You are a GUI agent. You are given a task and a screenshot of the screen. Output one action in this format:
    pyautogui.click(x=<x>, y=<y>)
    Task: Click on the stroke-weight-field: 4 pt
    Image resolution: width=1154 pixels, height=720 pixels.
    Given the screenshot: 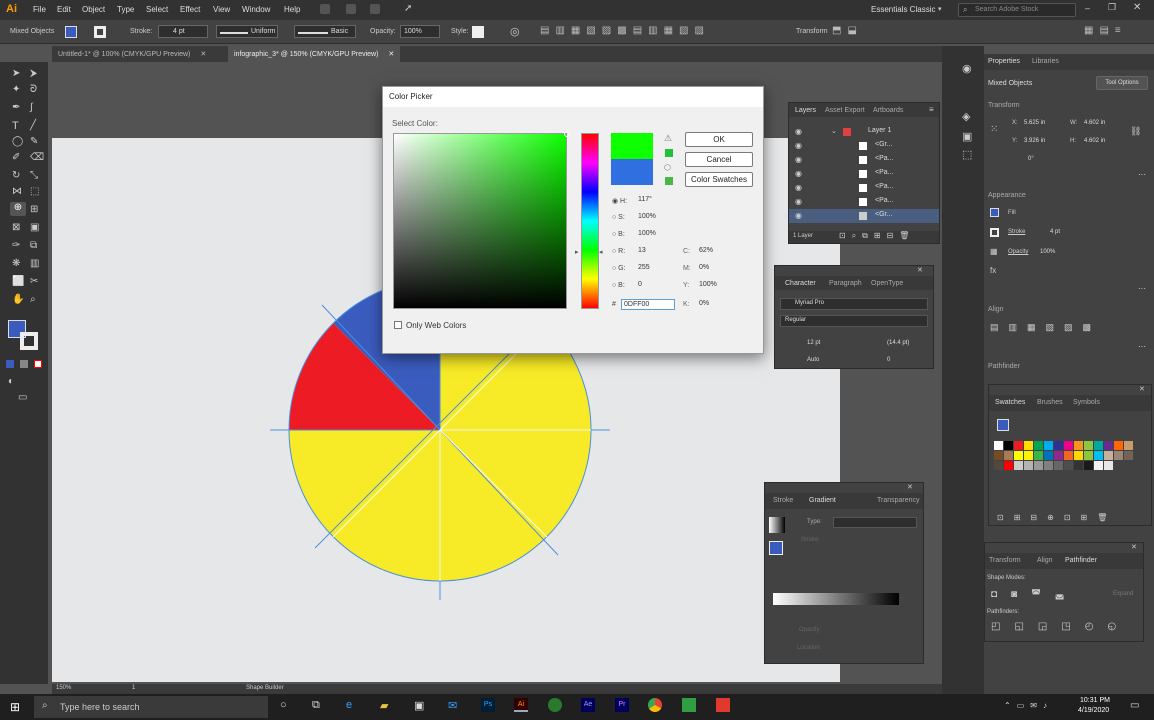 What is the action you would take?
    pyautogui.click(x=183, y=31)
    